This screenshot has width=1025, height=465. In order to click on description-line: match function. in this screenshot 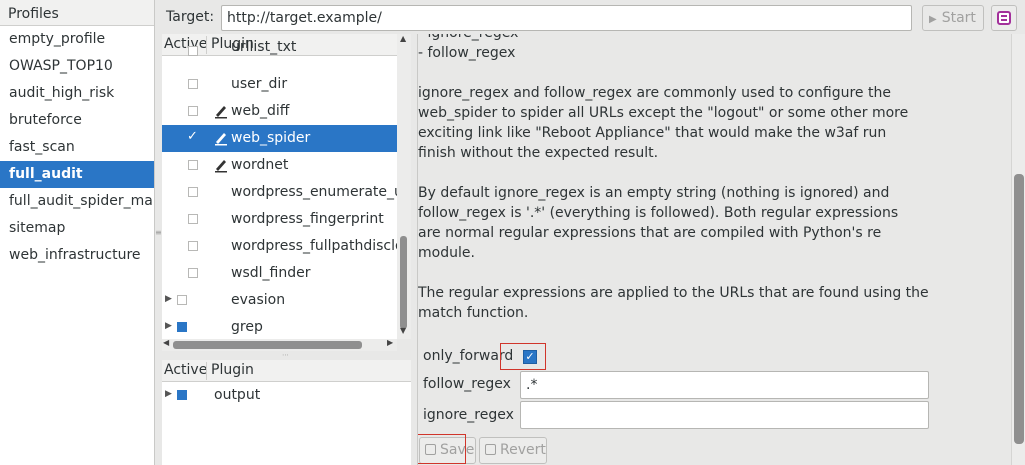, I will do `click(473, 313)`.